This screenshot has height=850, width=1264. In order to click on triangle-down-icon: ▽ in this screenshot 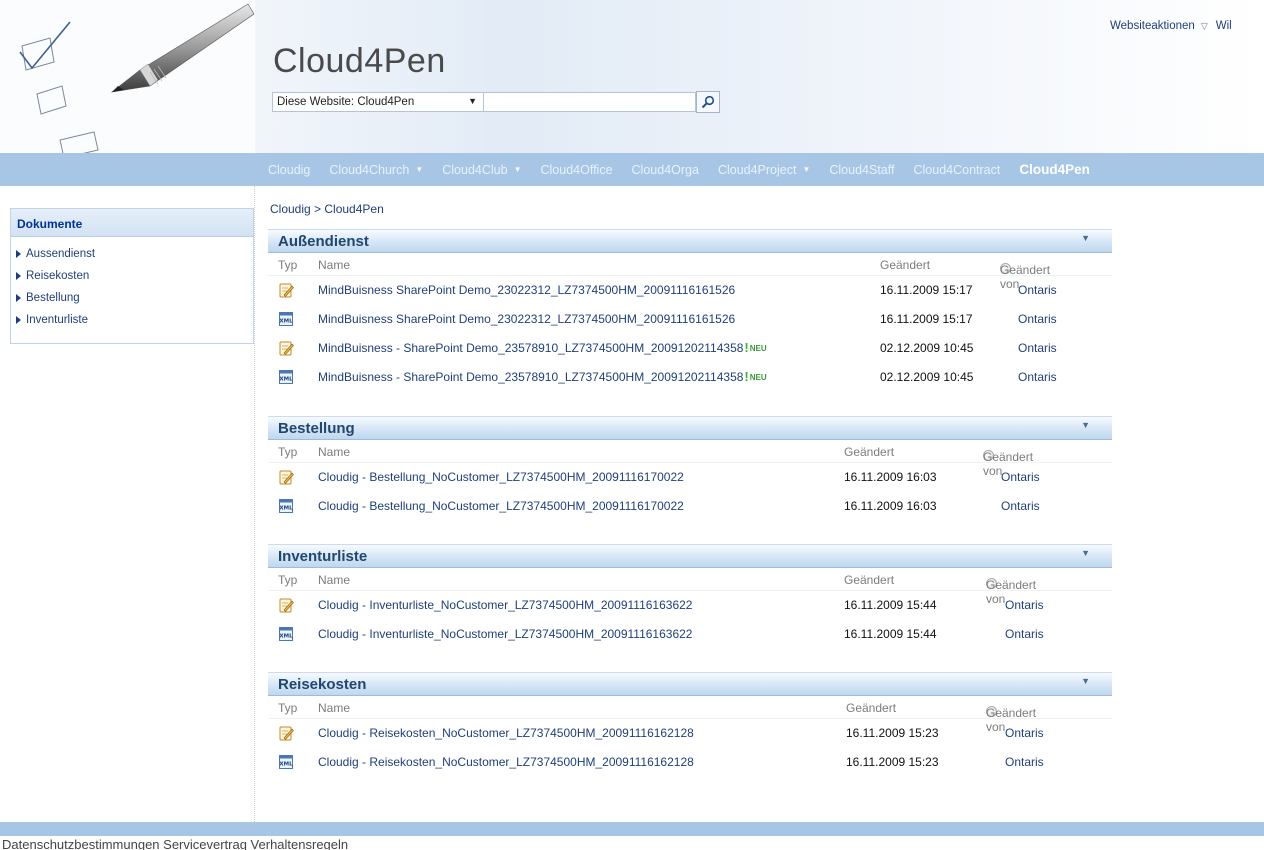, I will do `click(1204, 26)`.